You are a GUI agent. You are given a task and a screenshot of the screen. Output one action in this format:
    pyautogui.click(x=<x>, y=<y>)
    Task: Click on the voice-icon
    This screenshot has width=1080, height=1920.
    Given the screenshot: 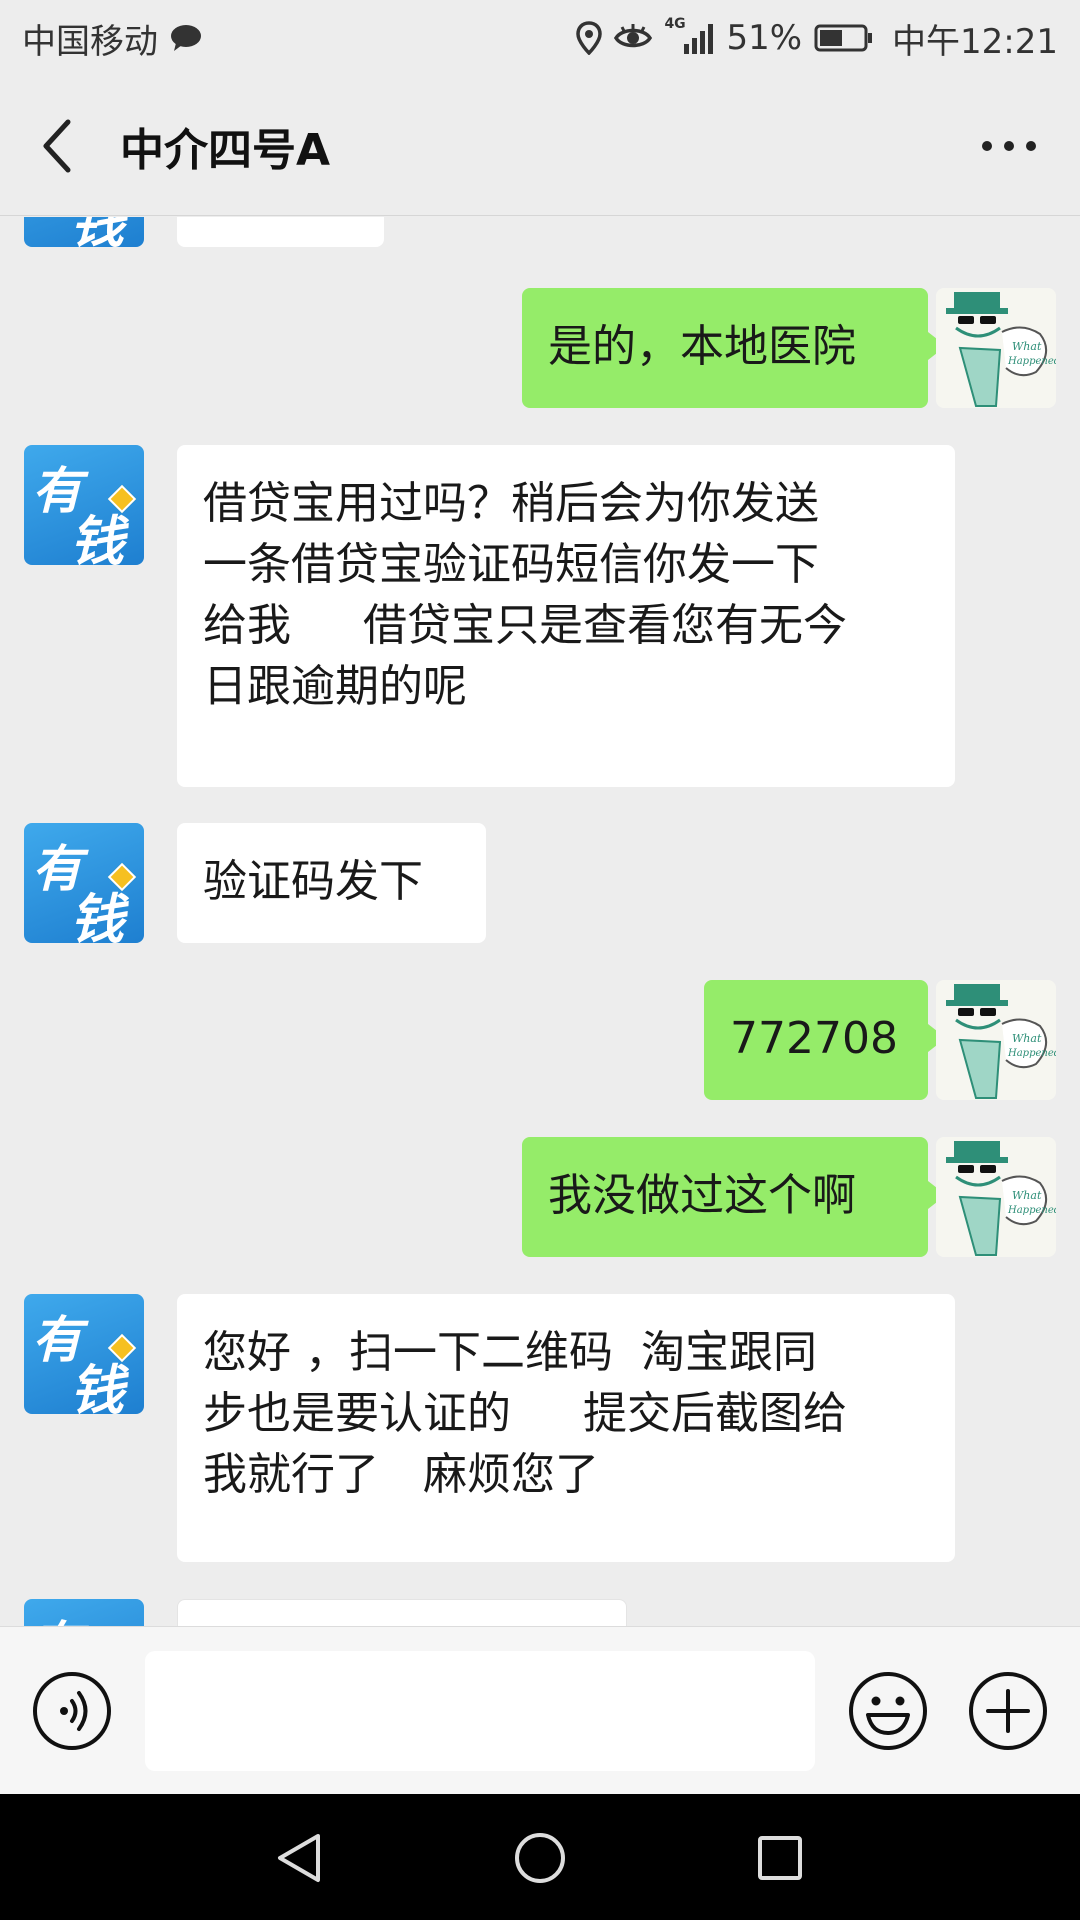 What is the action you would take?
    pyautogui.click(x=72, y=1711)
    